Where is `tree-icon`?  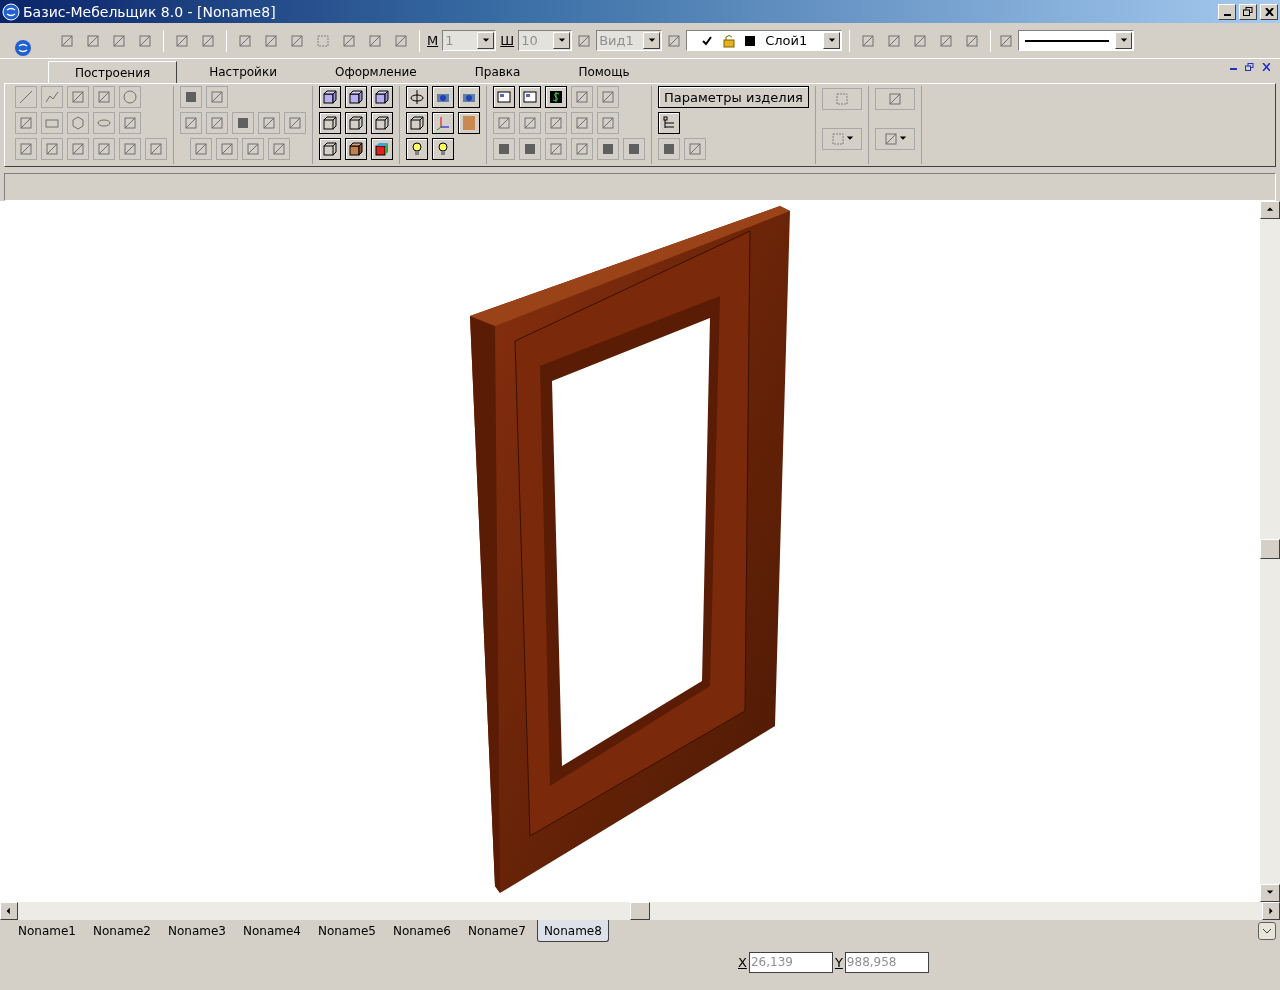
tree-icon is located at coordinates (669, 123).